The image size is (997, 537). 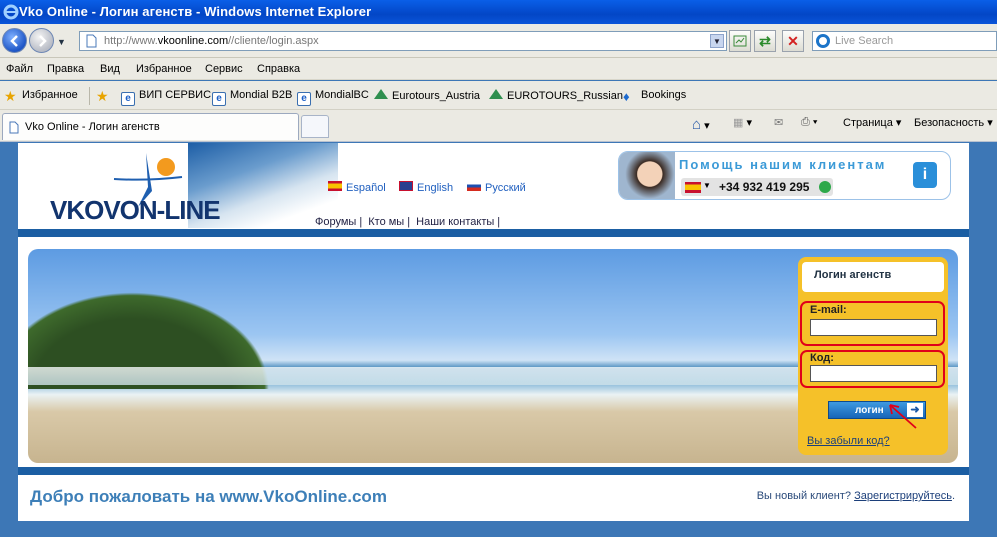 I want to click on new-client-text: Вы новый клиент? Зарегистрируйтесь., so click(x=856, y=496).